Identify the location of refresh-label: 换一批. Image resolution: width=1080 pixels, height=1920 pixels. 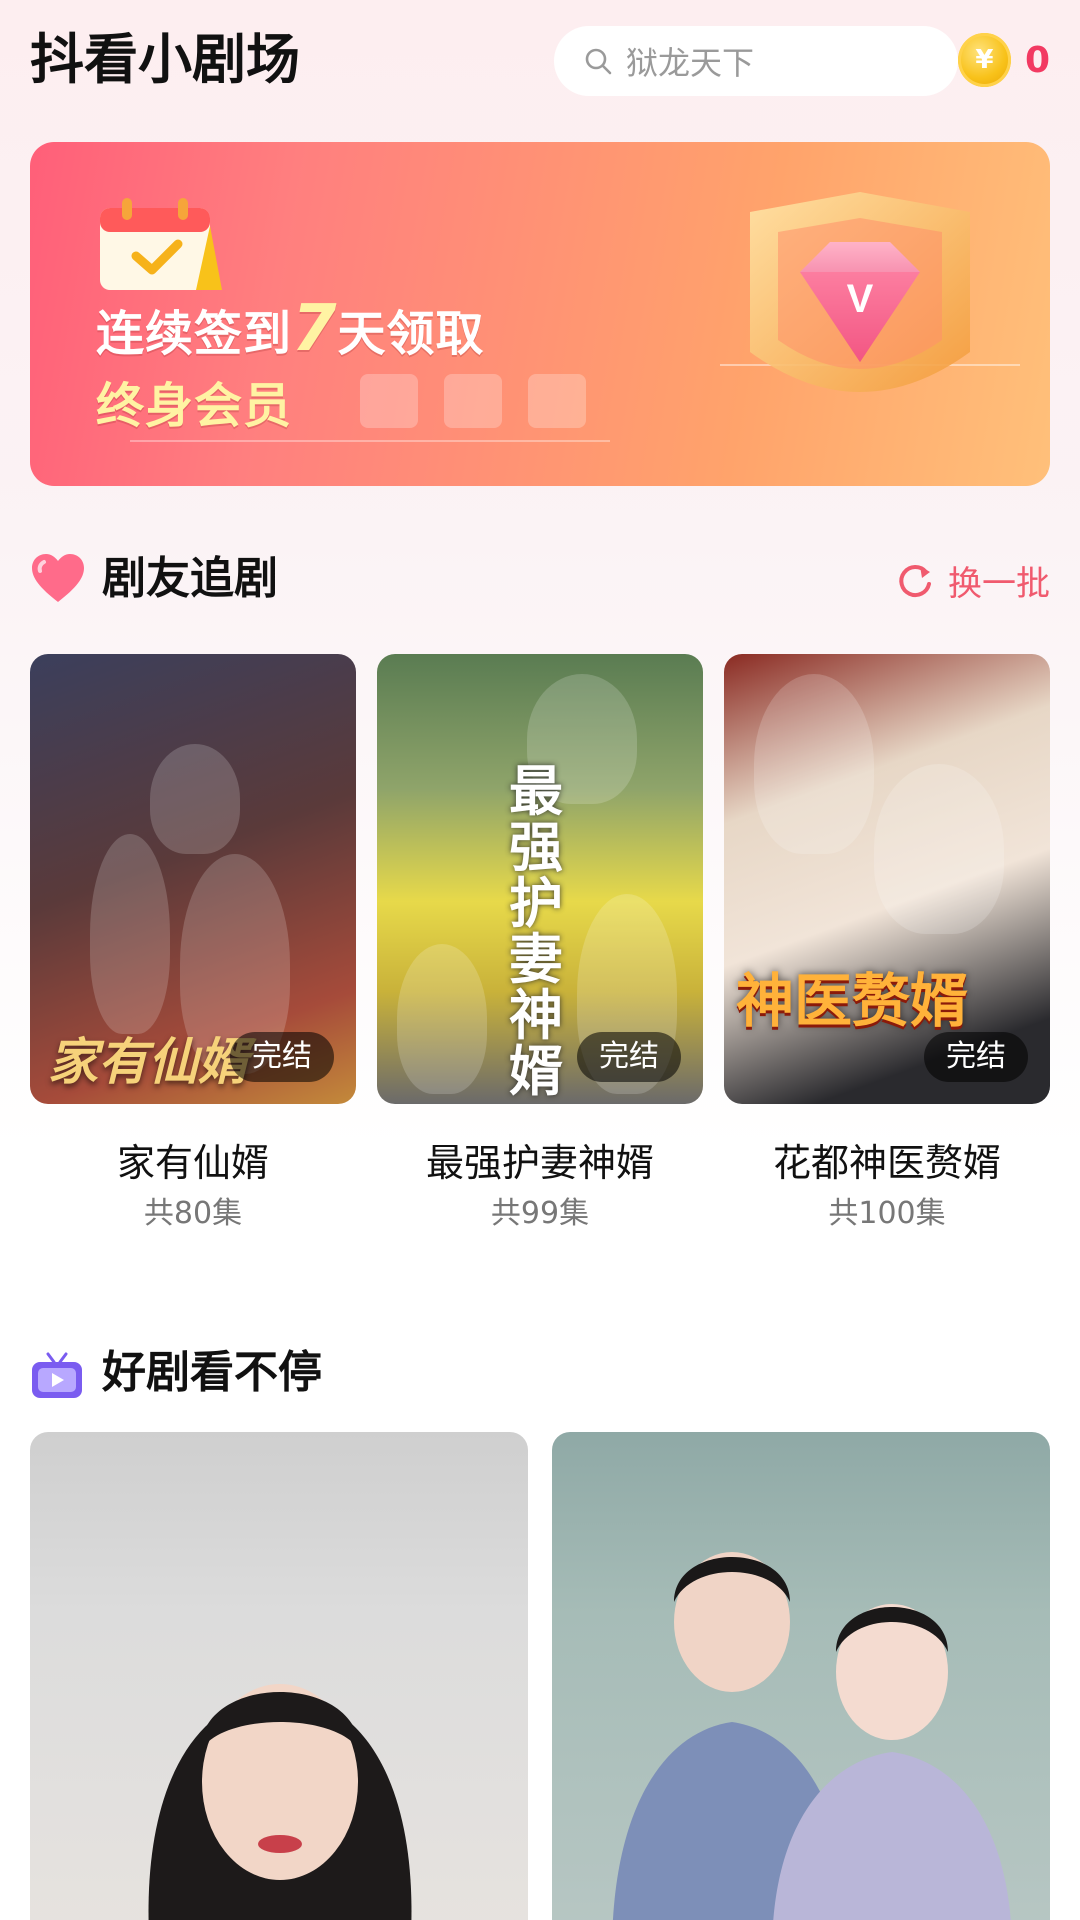
(999, 584).